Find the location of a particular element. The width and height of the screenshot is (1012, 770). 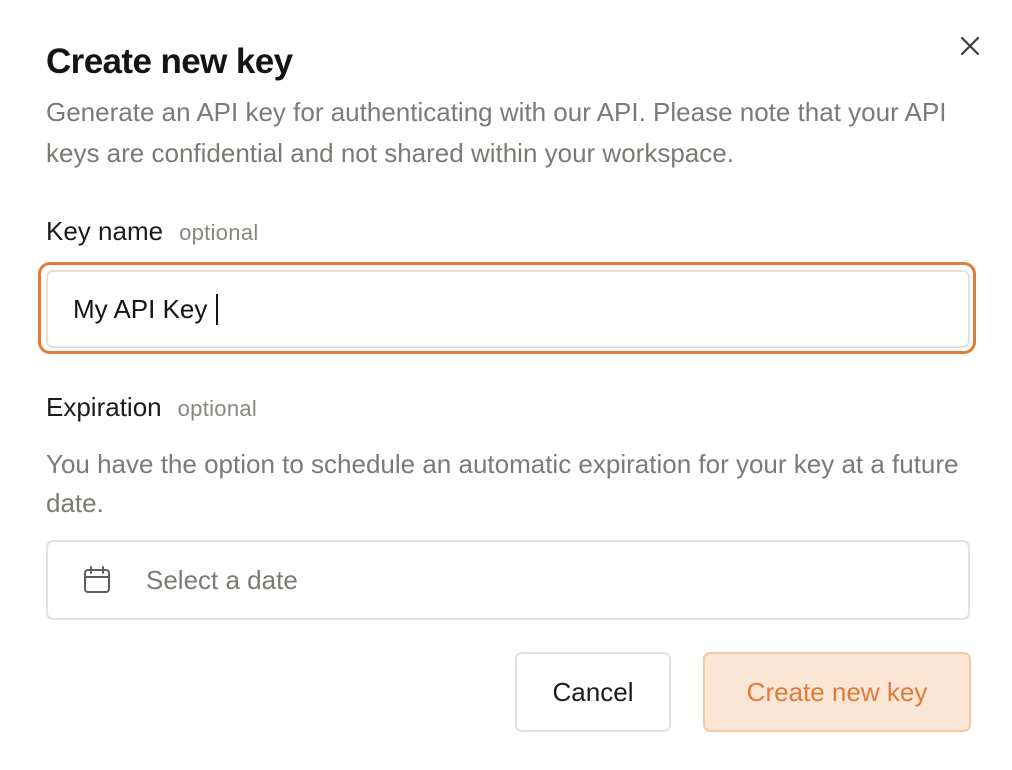

text-caret is located at coordinates (217, 309).